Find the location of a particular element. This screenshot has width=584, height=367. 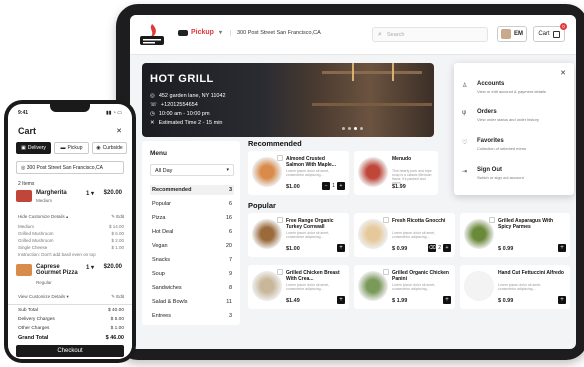

cart-title: Cart is located at coordinates (27, 131).